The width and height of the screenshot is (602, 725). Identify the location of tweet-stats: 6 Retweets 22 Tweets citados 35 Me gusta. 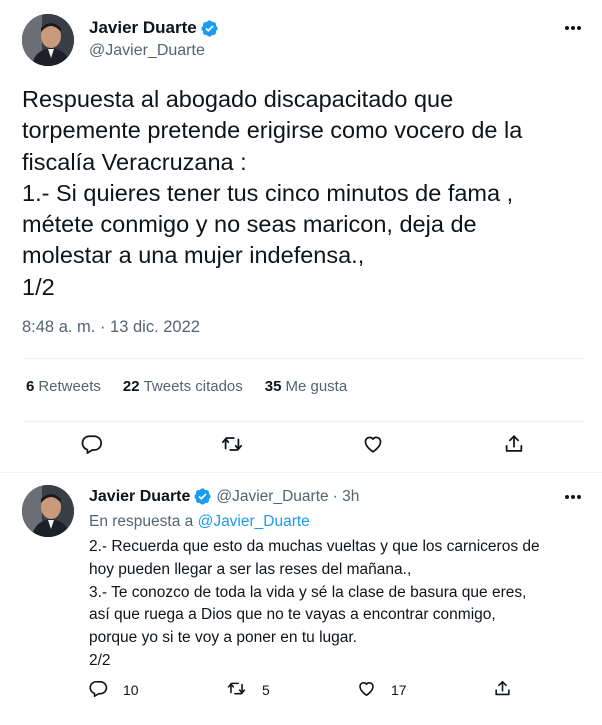
(197, 386).